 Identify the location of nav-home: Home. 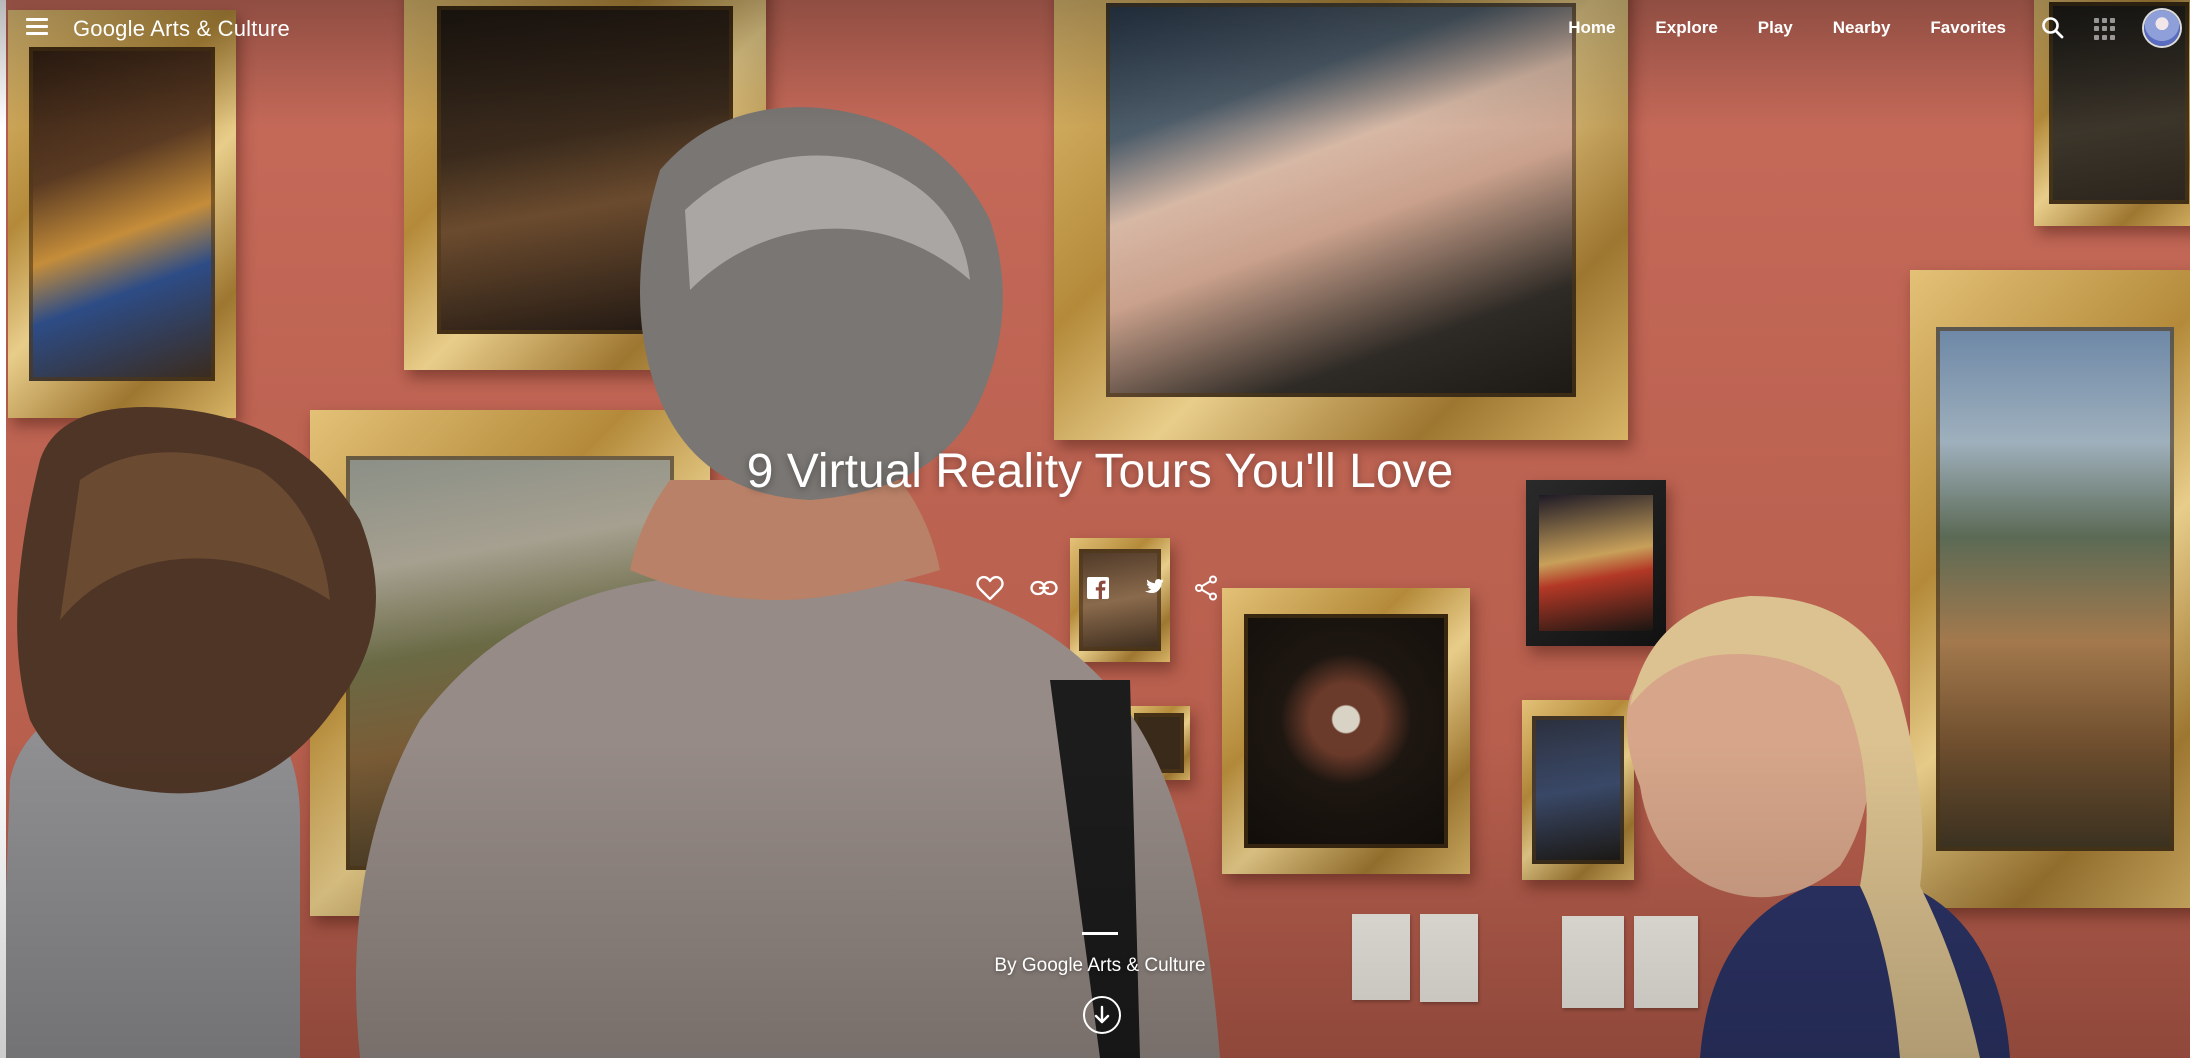
(1591, 28).